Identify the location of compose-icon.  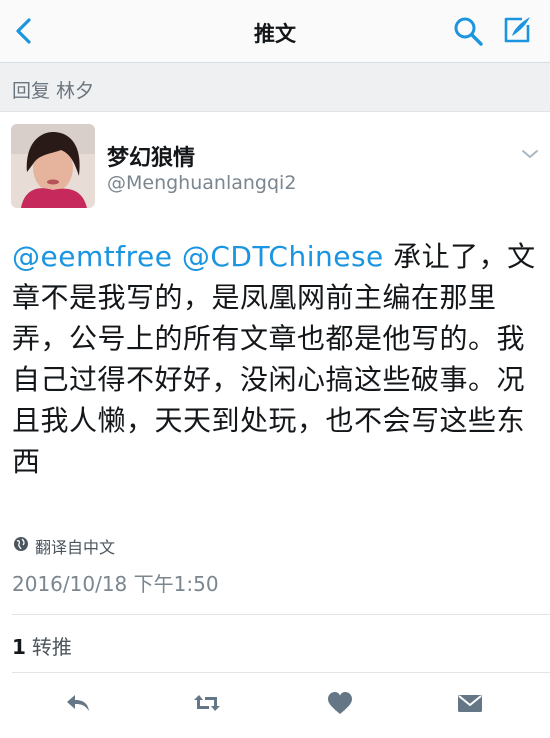
(517, 30).